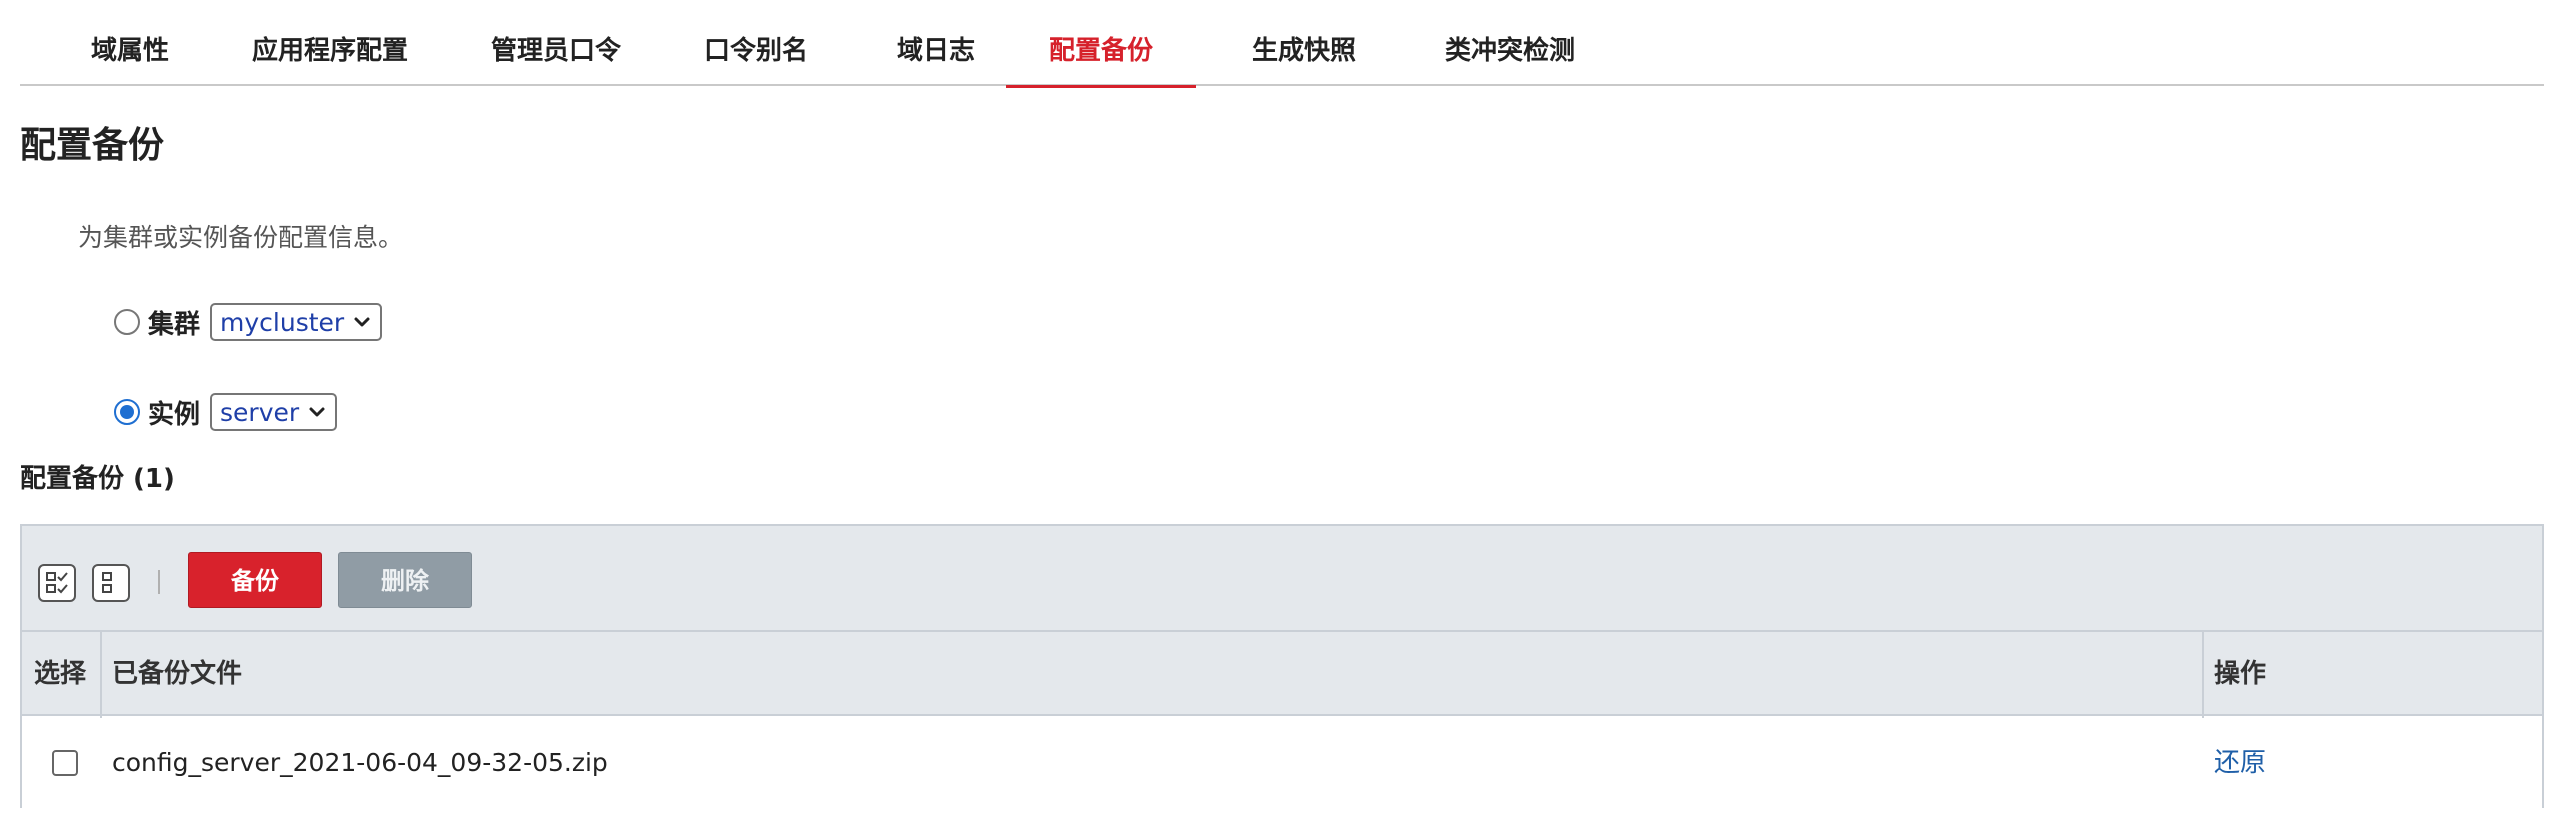  I want to click on cluster-radio, so click(127, 322).